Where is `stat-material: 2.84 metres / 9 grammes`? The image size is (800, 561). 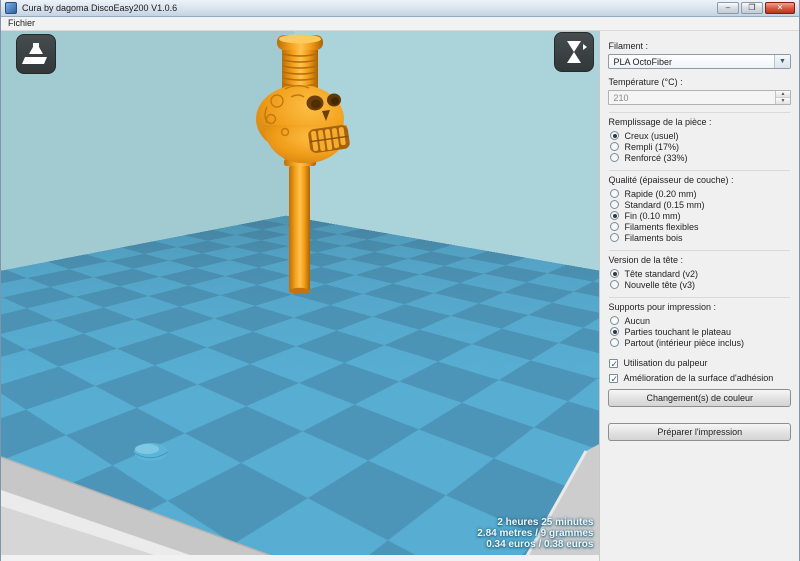
stat-material: 2.84 metres / 9 grammes is located at coordinates (535, 533).